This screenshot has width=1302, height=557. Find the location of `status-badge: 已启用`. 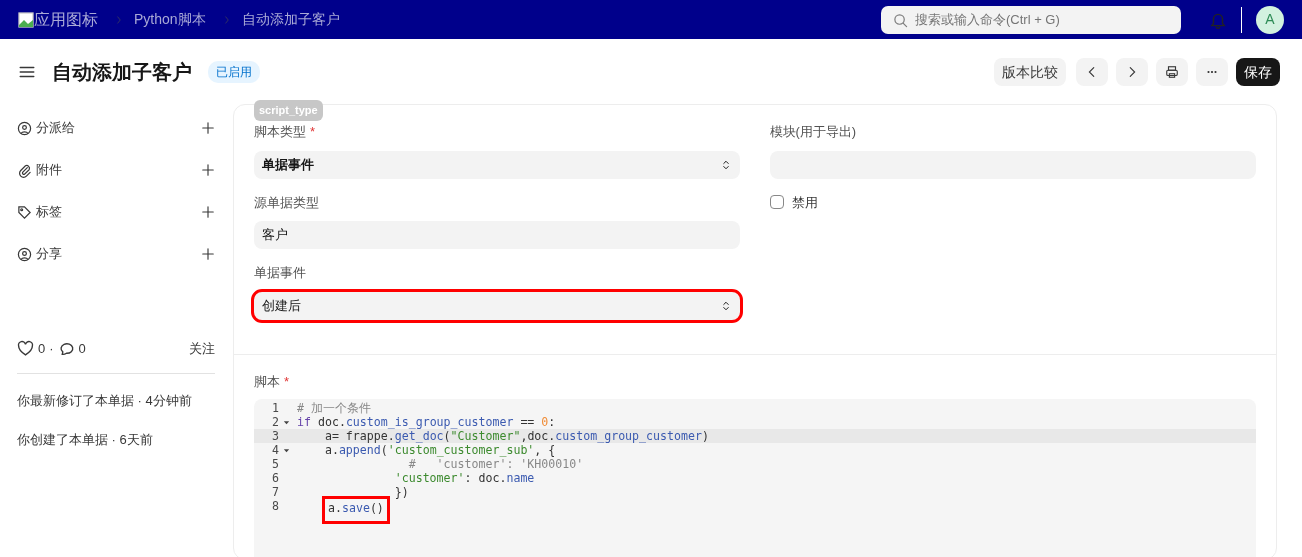

status-badge: 已启用 is located at coordinates (234, 72).